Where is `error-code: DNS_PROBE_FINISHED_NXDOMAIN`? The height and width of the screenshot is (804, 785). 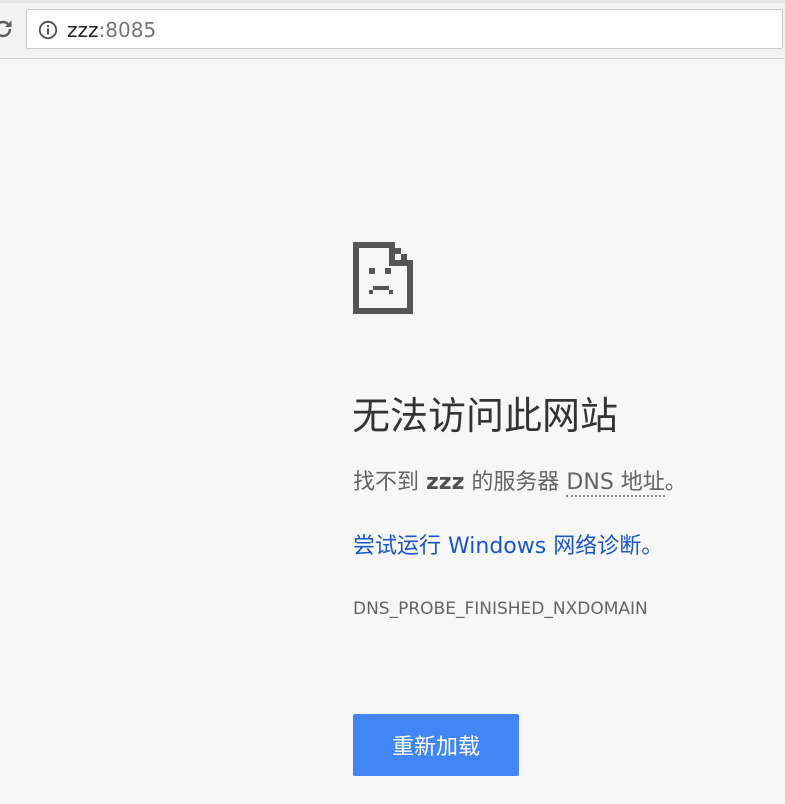 error-code: DNS_PROBE_FINISHED_NXDOMAIN is located at coordinates (500, 609).